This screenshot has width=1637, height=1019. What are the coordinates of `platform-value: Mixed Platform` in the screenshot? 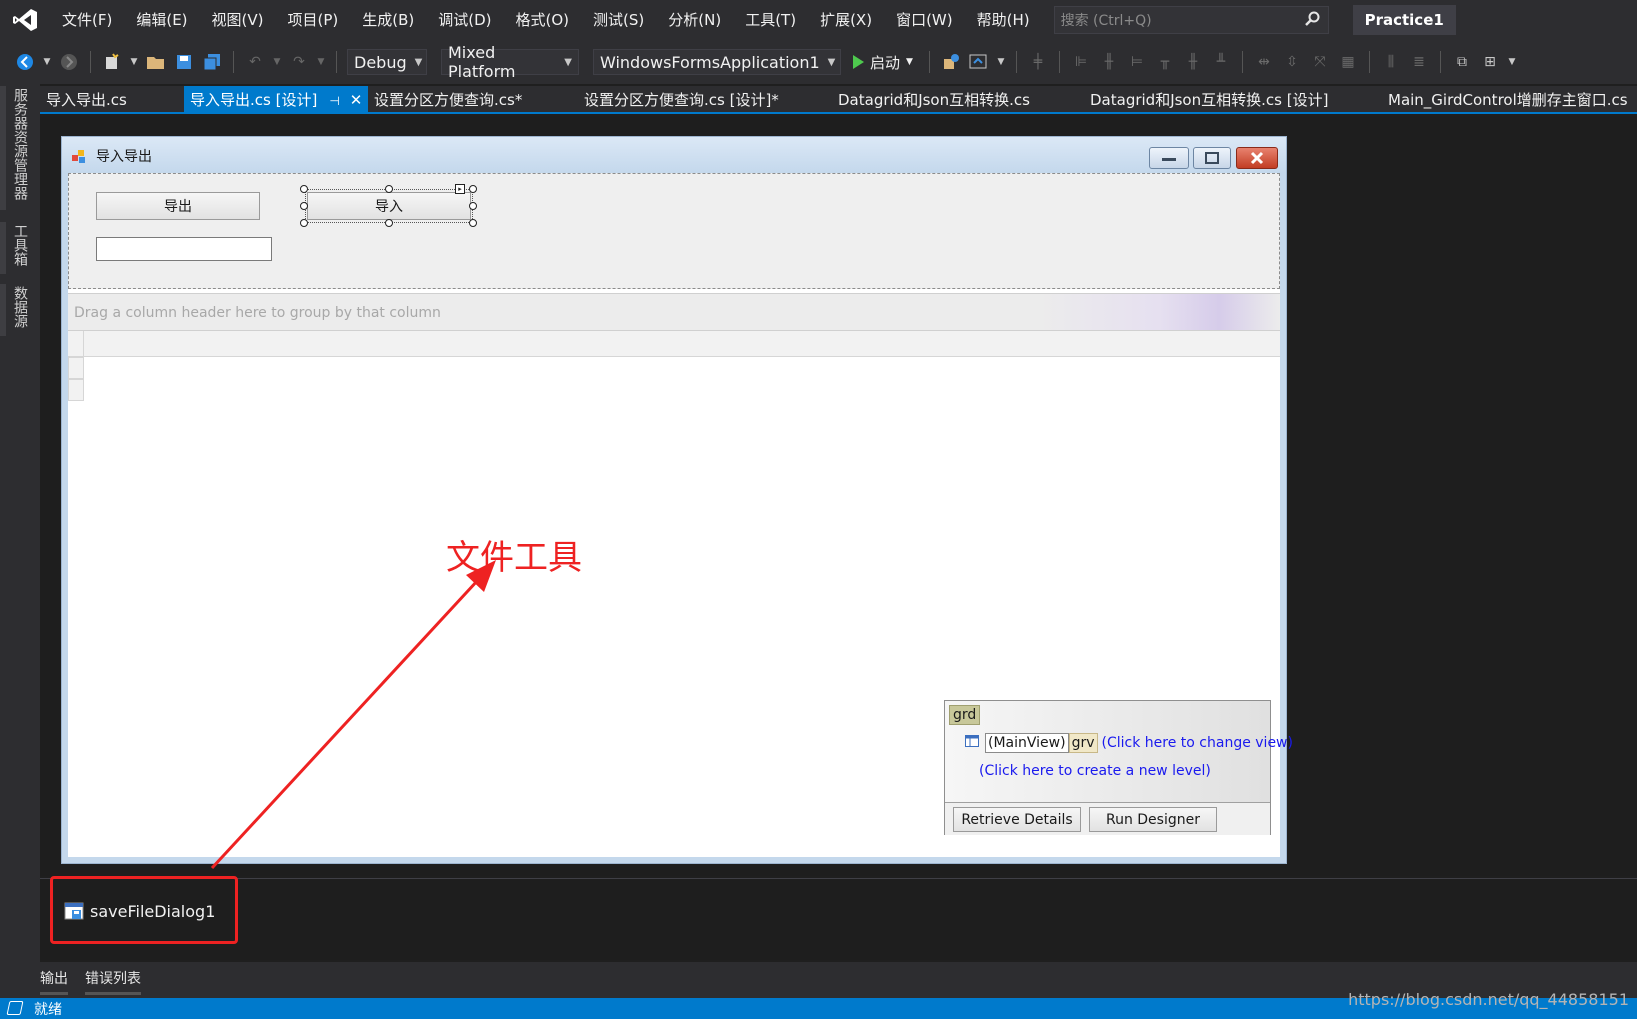 It's located at (482, 62).